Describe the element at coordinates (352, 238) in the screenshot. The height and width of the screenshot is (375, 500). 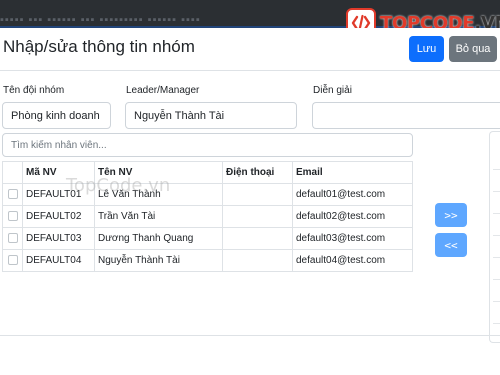
I see `cell-email: default03@test.com` at that location.